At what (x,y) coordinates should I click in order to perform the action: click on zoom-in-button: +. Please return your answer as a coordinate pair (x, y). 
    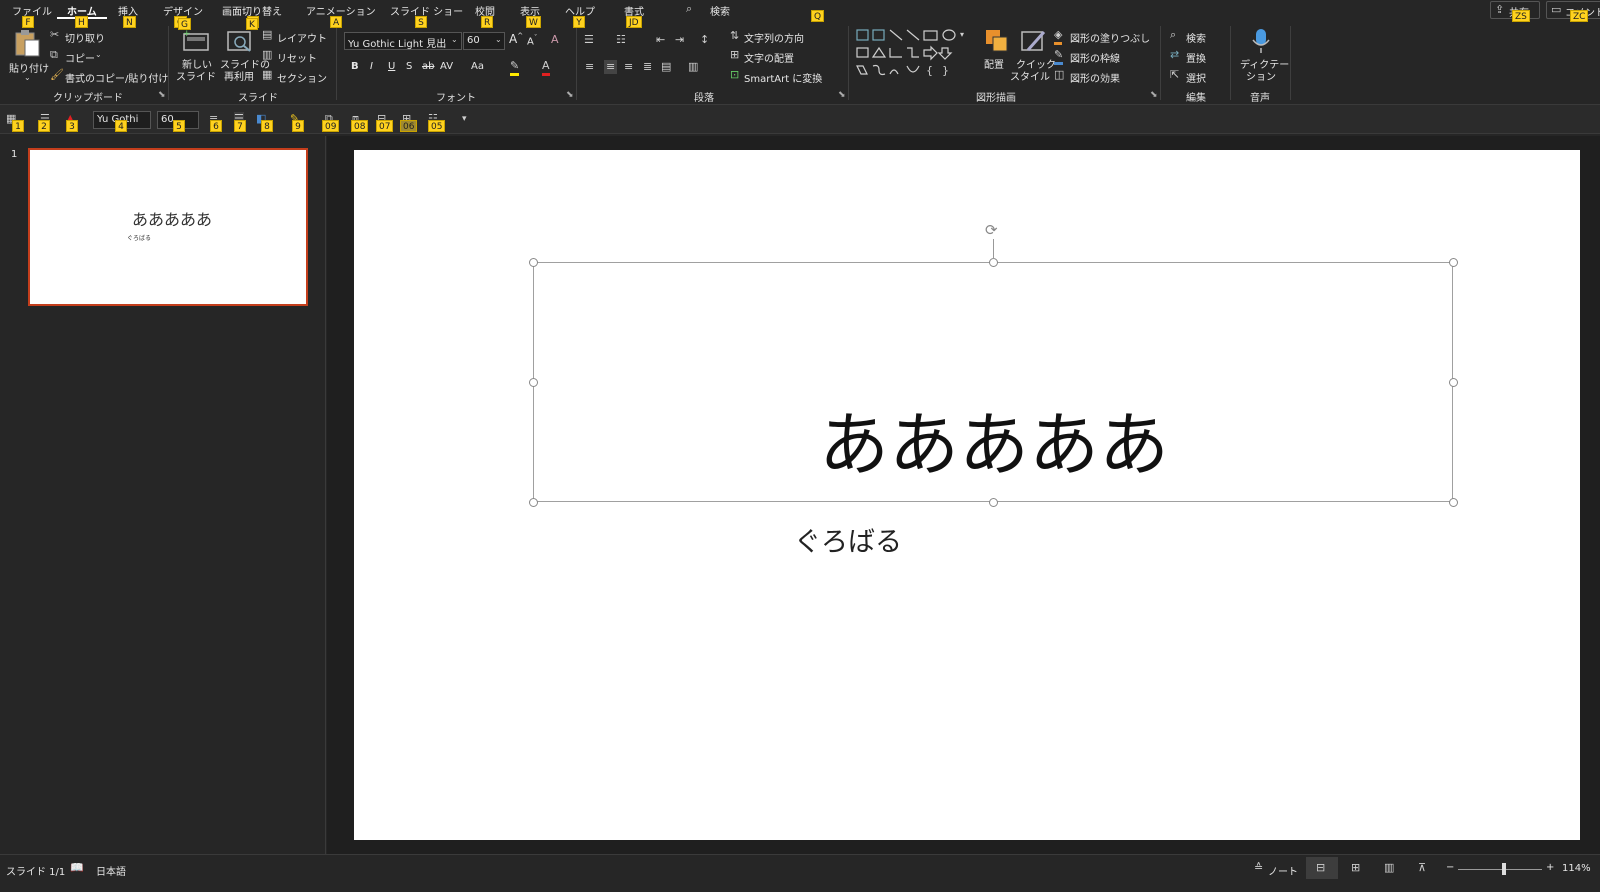
    Looking at the image, I should click on (1550, 867).